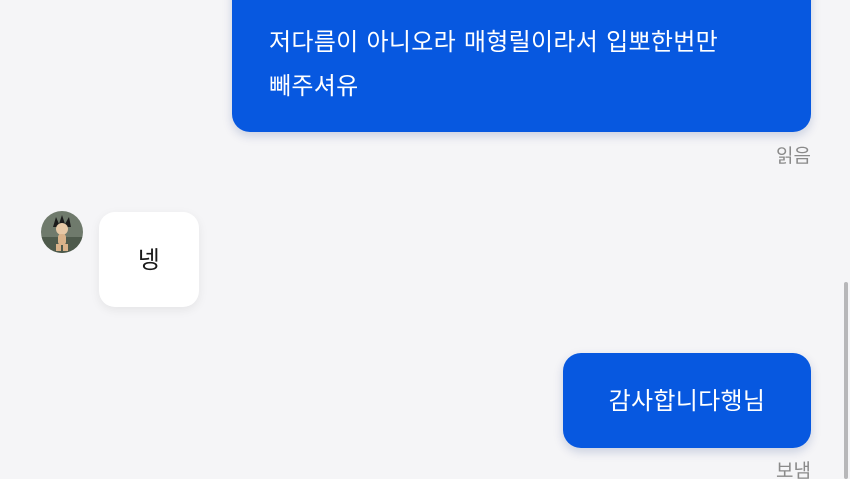 The width and height of the screenshot is (850, 479). I want to click on sender-avatar, so click(62, 232).